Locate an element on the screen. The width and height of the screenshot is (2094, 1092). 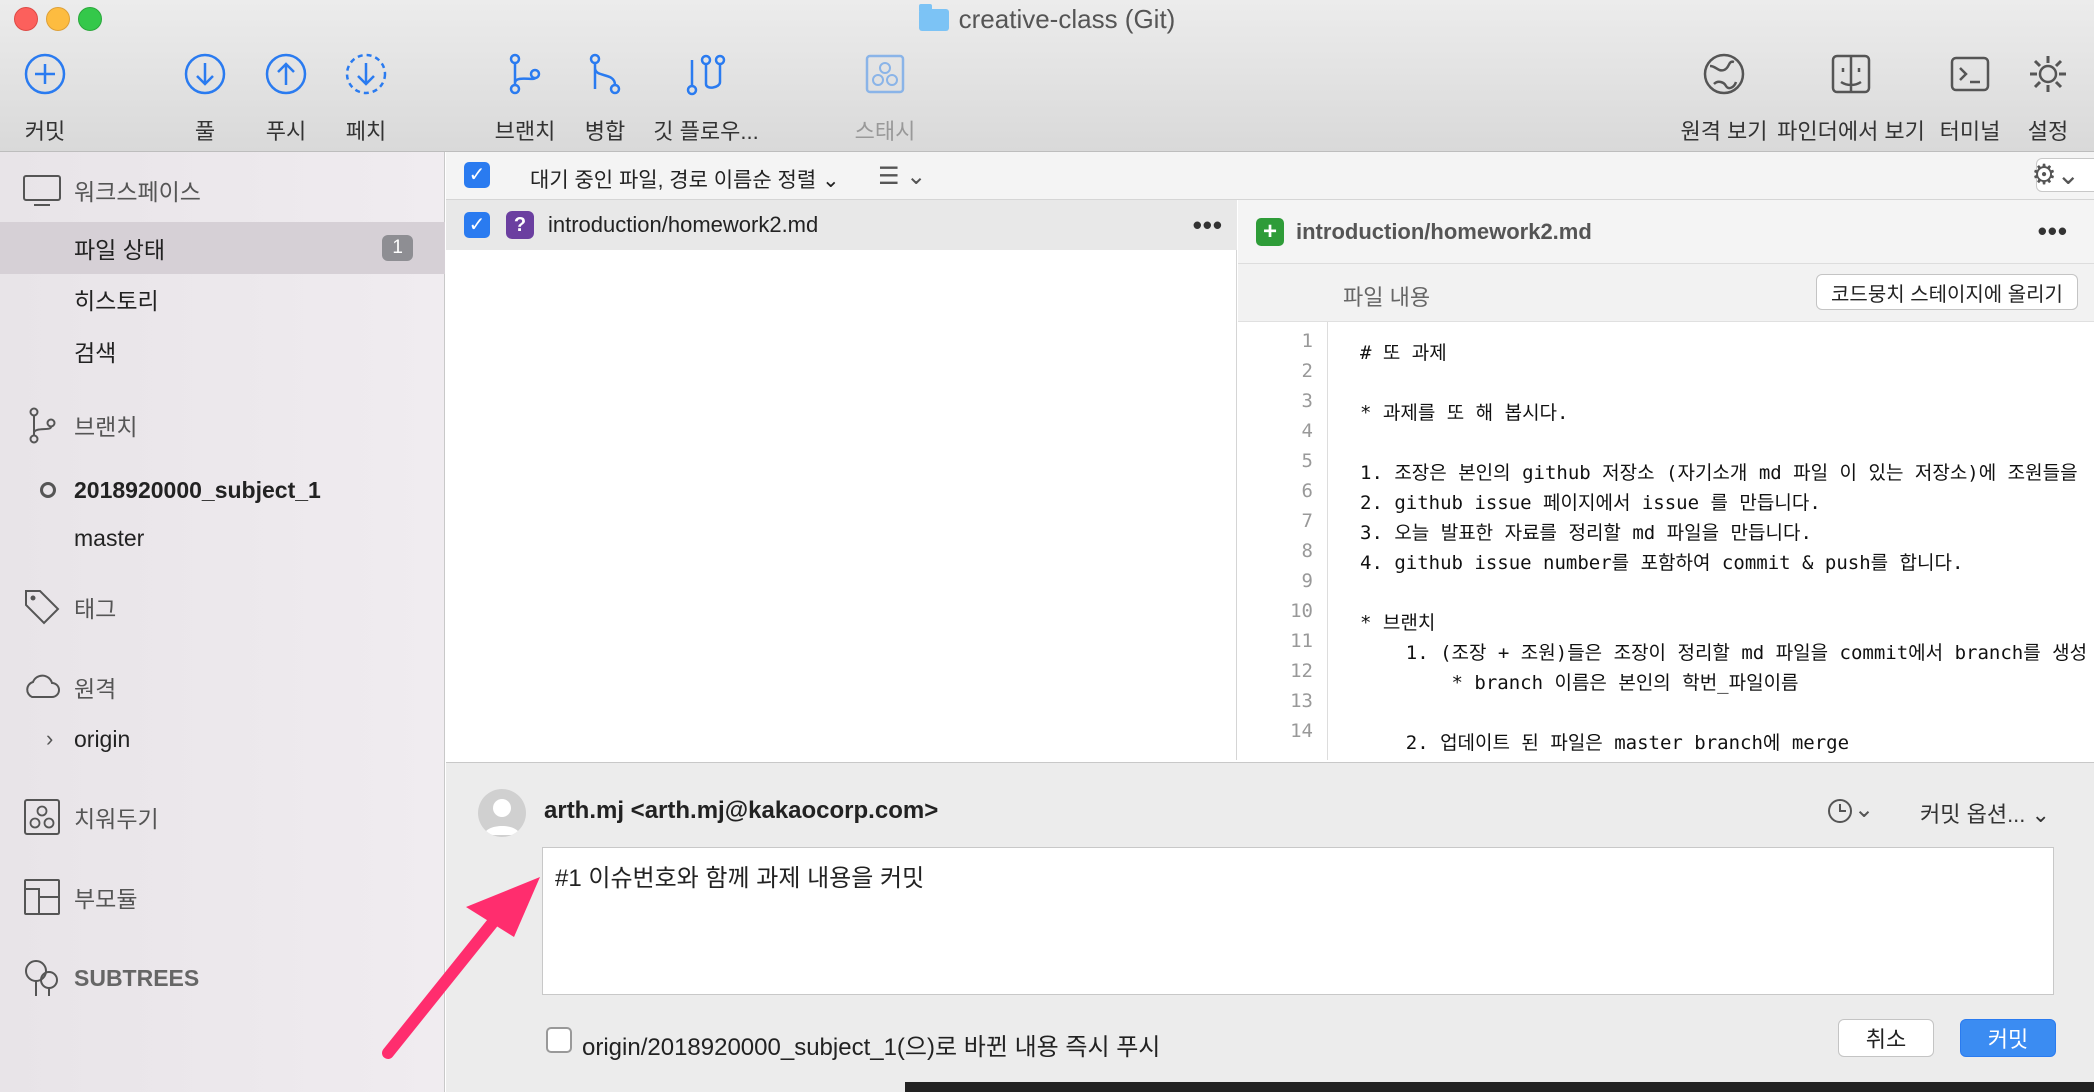
pull-toolbar-label: 풀 is located at coordinates (205, 131).